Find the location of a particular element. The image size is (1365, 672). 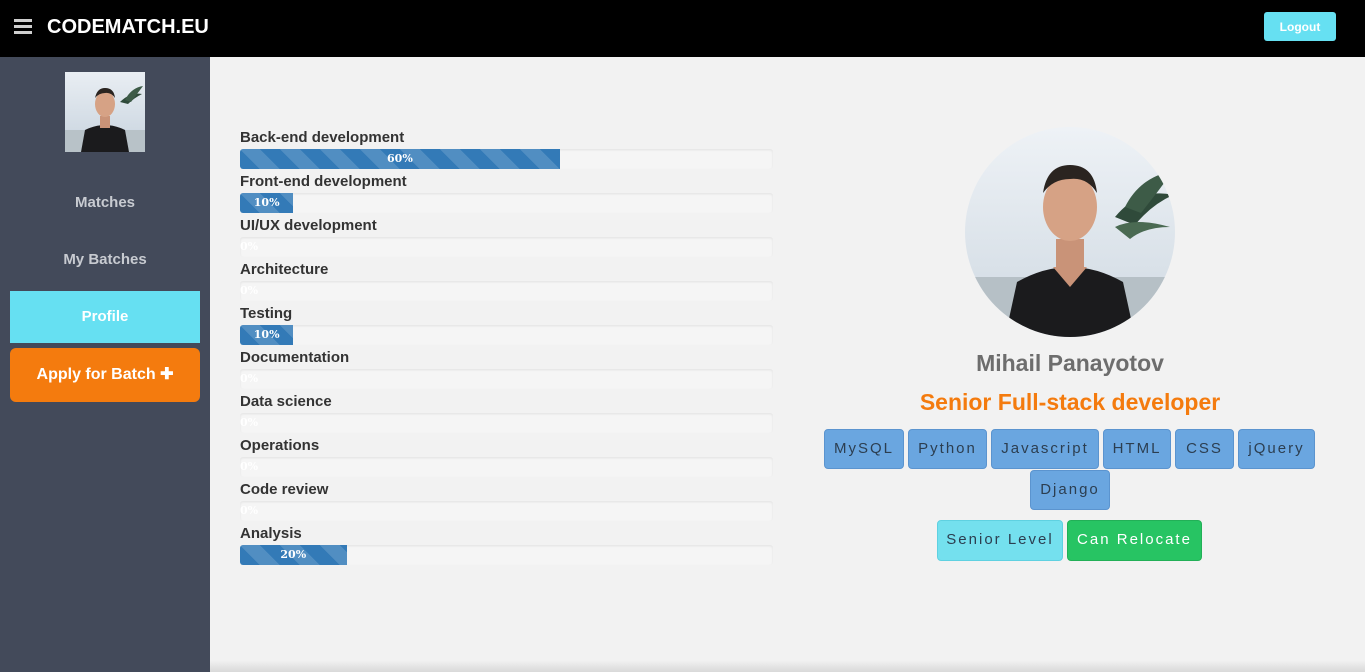

skill-item: Operations 0% is located at coordinates (506, 459).